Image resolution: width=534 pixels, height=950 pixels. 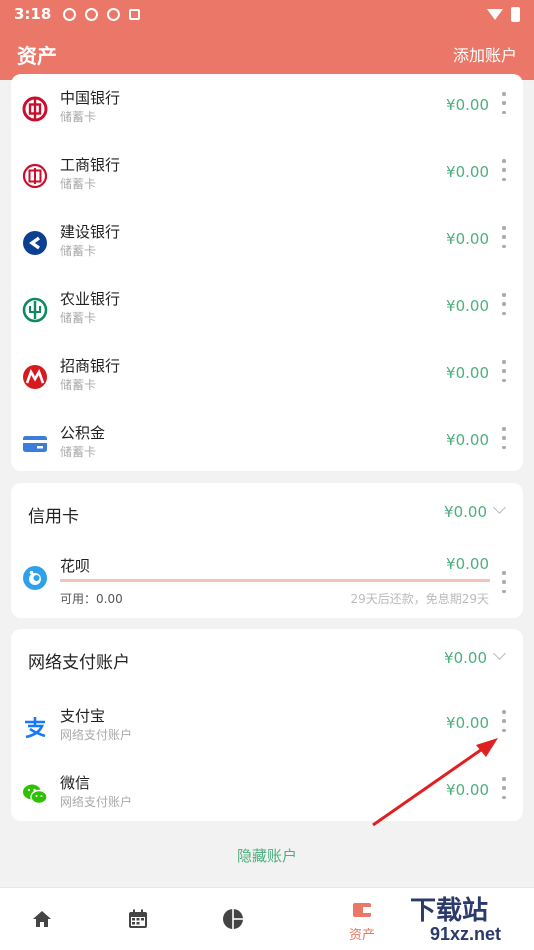 What do you see at coordinates (267, 184) in the screenshot?
I see `account-row-icbc: 工商银行 储蓄卡 ¥0.00` at bounding box center [267, 184].